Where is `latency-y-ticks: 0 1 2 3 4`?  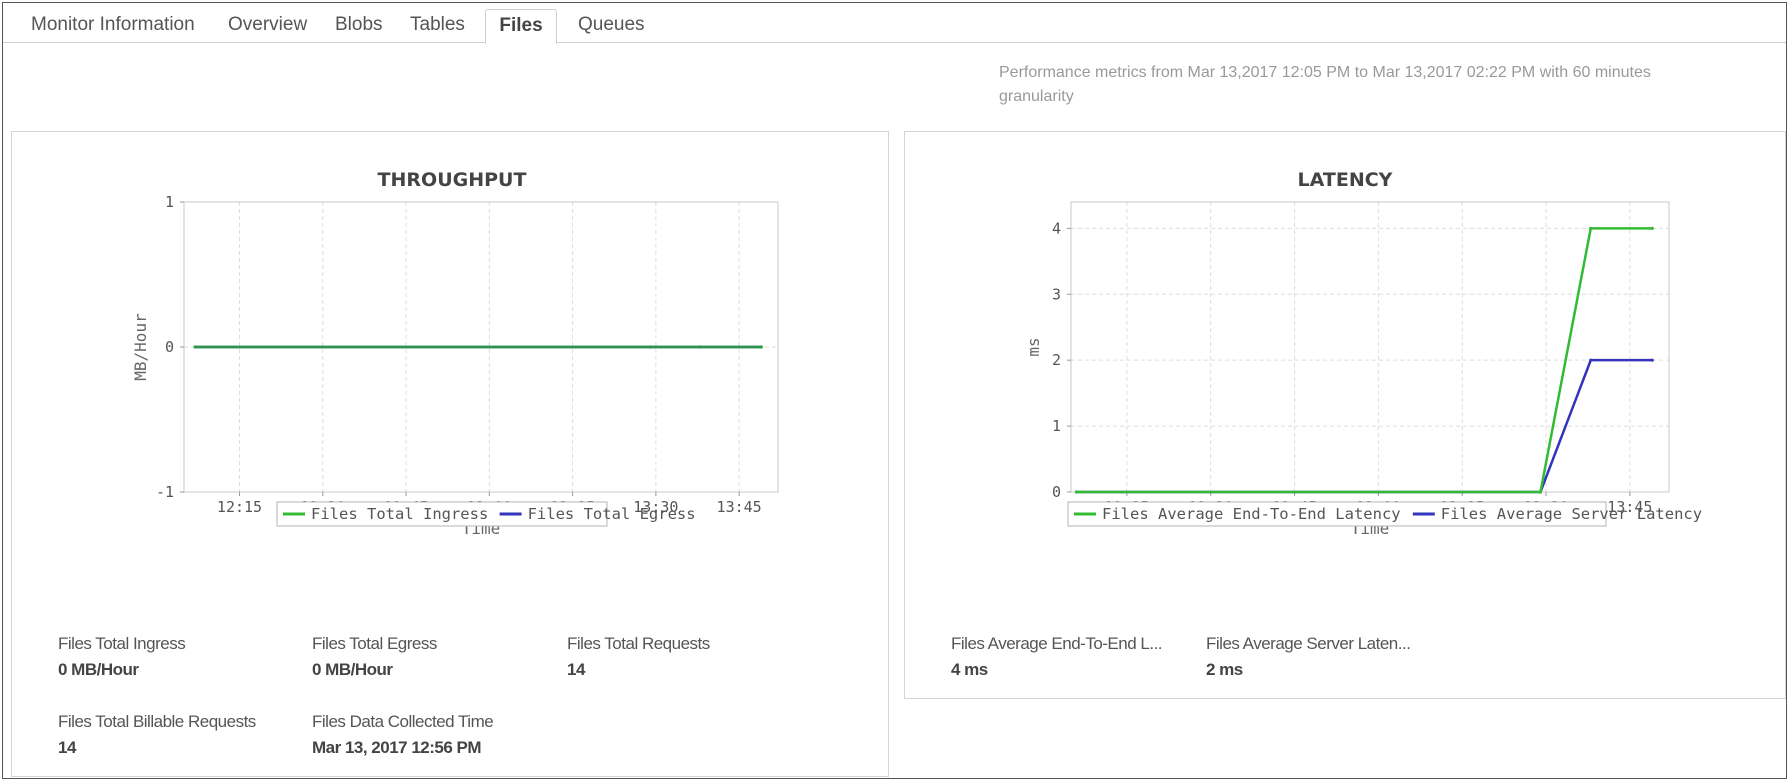 latency-y-ticks: 0 1 2 3 4 is located at coordinates (1061, 360).